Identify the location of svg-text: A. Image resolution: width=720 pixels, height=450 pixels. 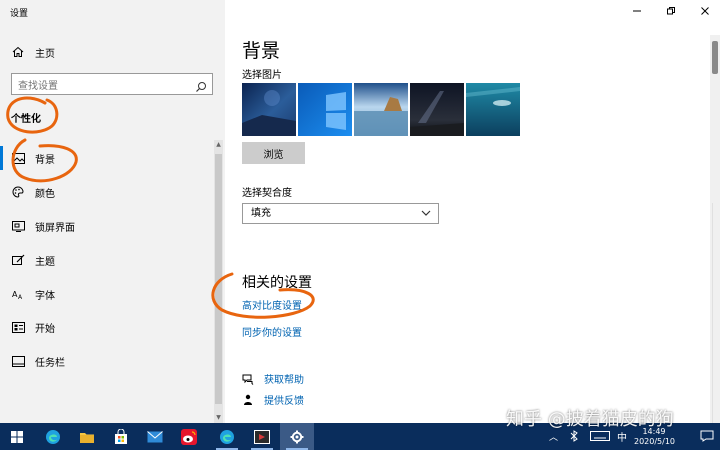
(20, 297).